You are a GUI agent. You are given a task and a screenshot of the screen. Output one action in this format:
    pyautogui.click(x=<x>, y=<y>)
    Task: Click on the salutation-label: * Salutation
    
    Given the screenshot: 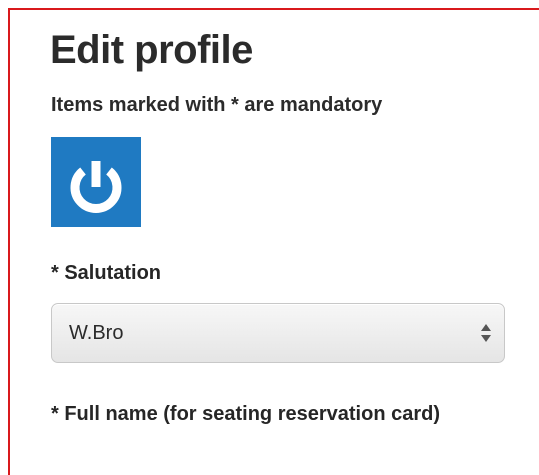 What is the action you would take?
    pyautogui.click(x=106, y=273)
    